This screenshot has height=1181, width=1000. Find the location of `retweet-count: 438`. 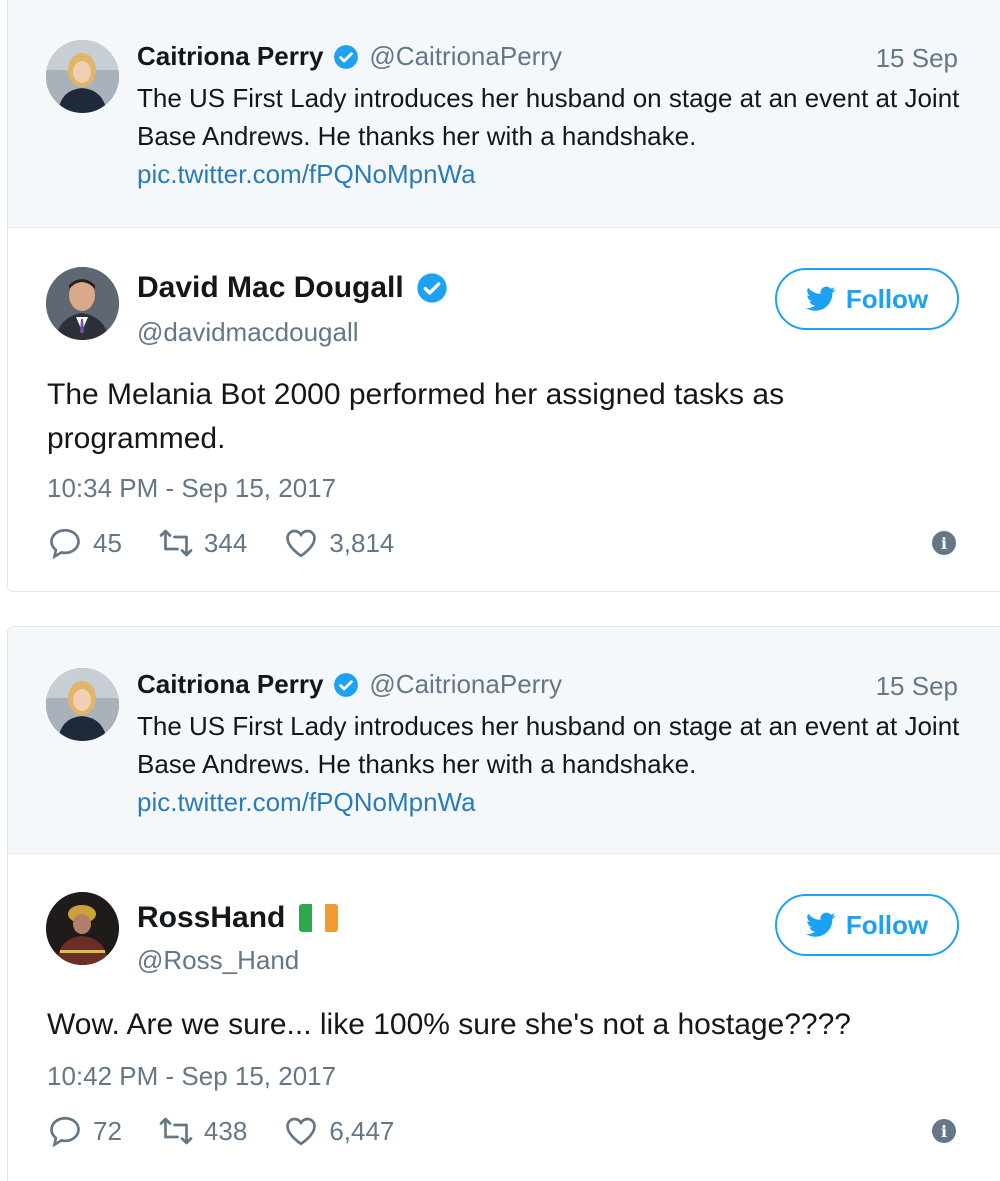

retweet-count: 438 is located at coordinates (225, 1130).